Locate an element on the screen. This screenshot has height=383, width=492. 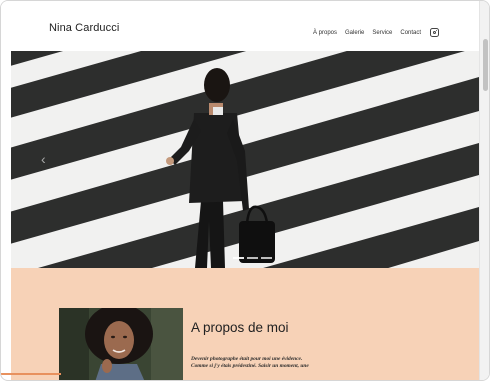
page-scrollbar is located at coordinates (484, 190).